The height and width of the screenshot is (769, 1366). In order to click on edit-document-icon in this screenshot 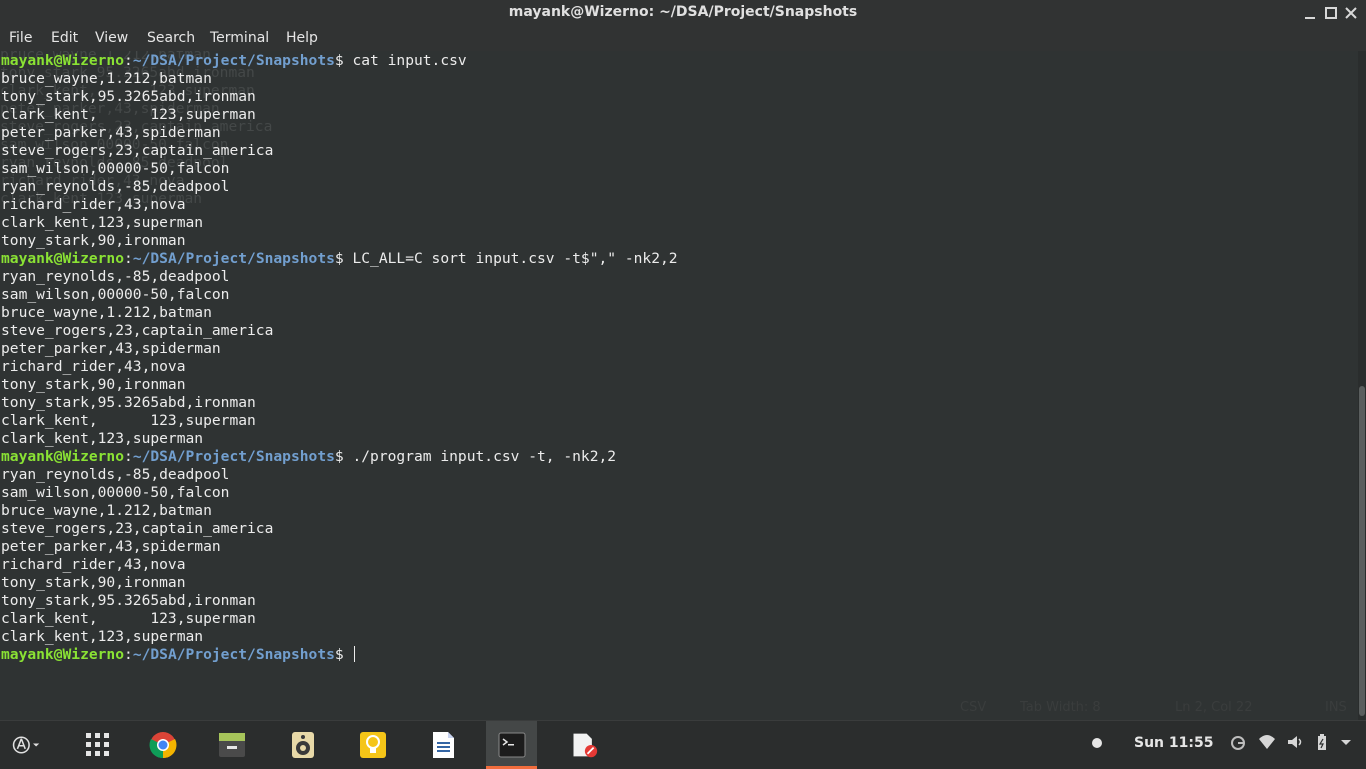, I will do `click(585, 745)`.